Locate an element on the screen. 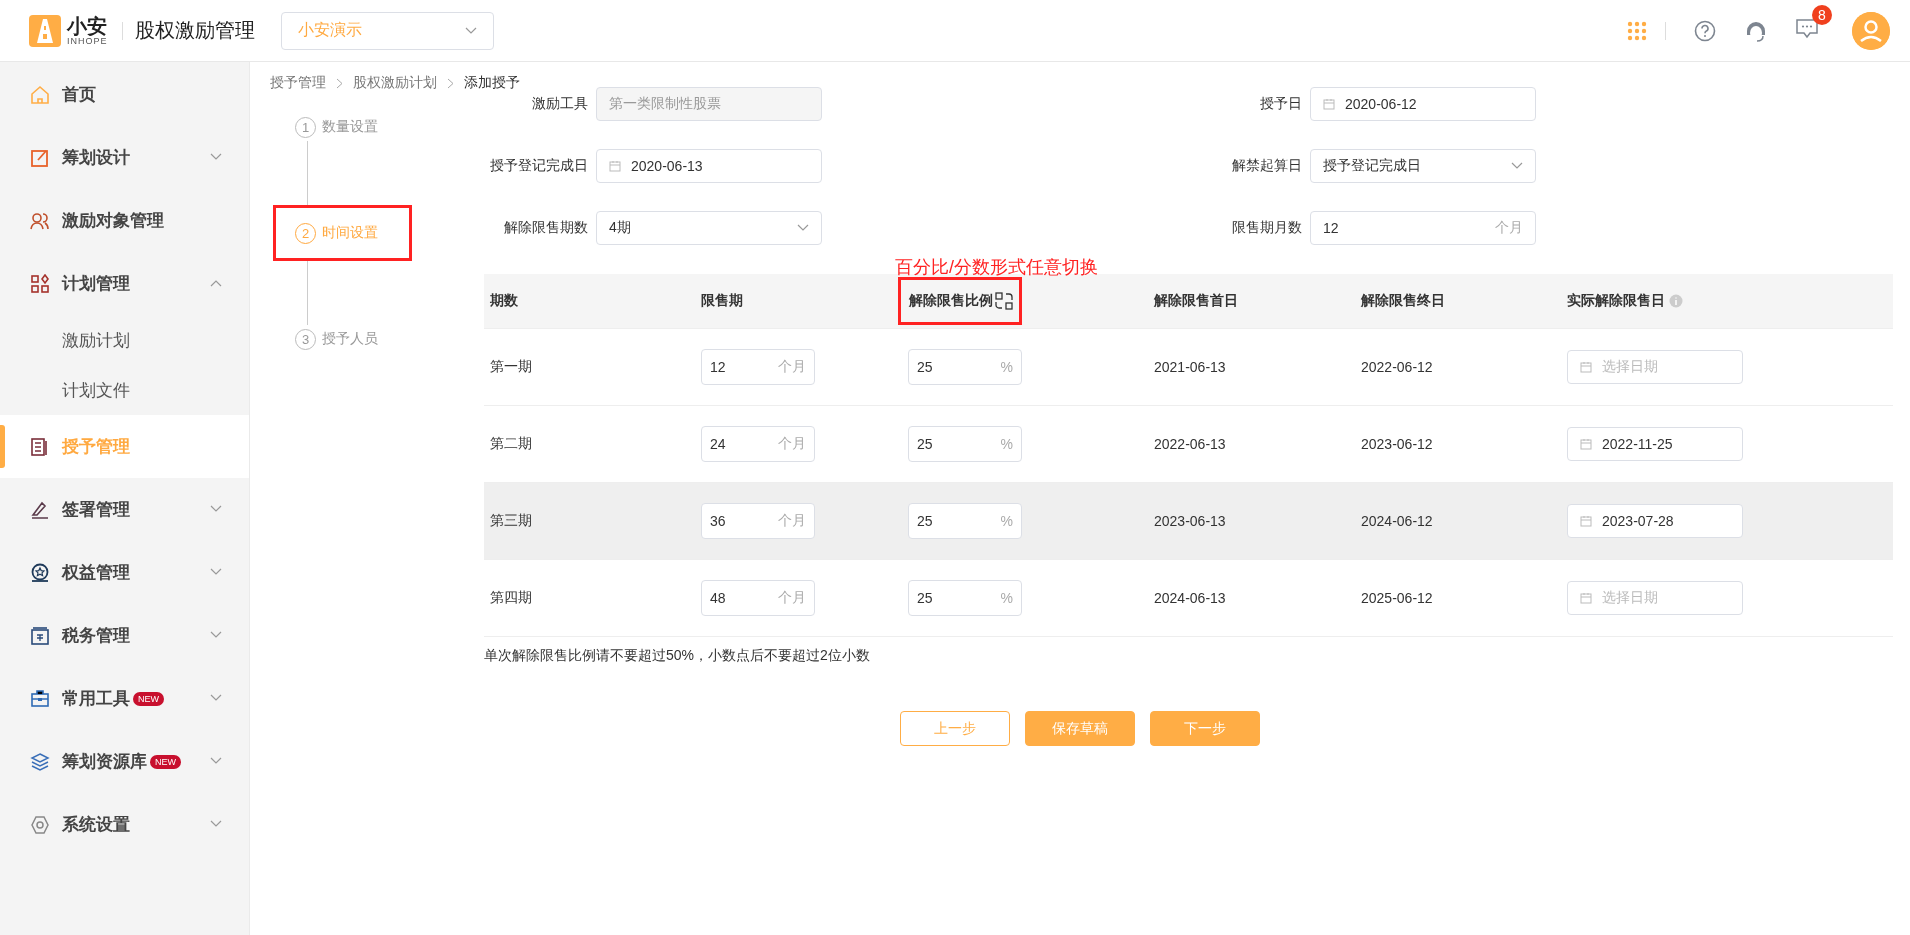  date-field: 2020-06-13 is located at coordinates (709, 166).